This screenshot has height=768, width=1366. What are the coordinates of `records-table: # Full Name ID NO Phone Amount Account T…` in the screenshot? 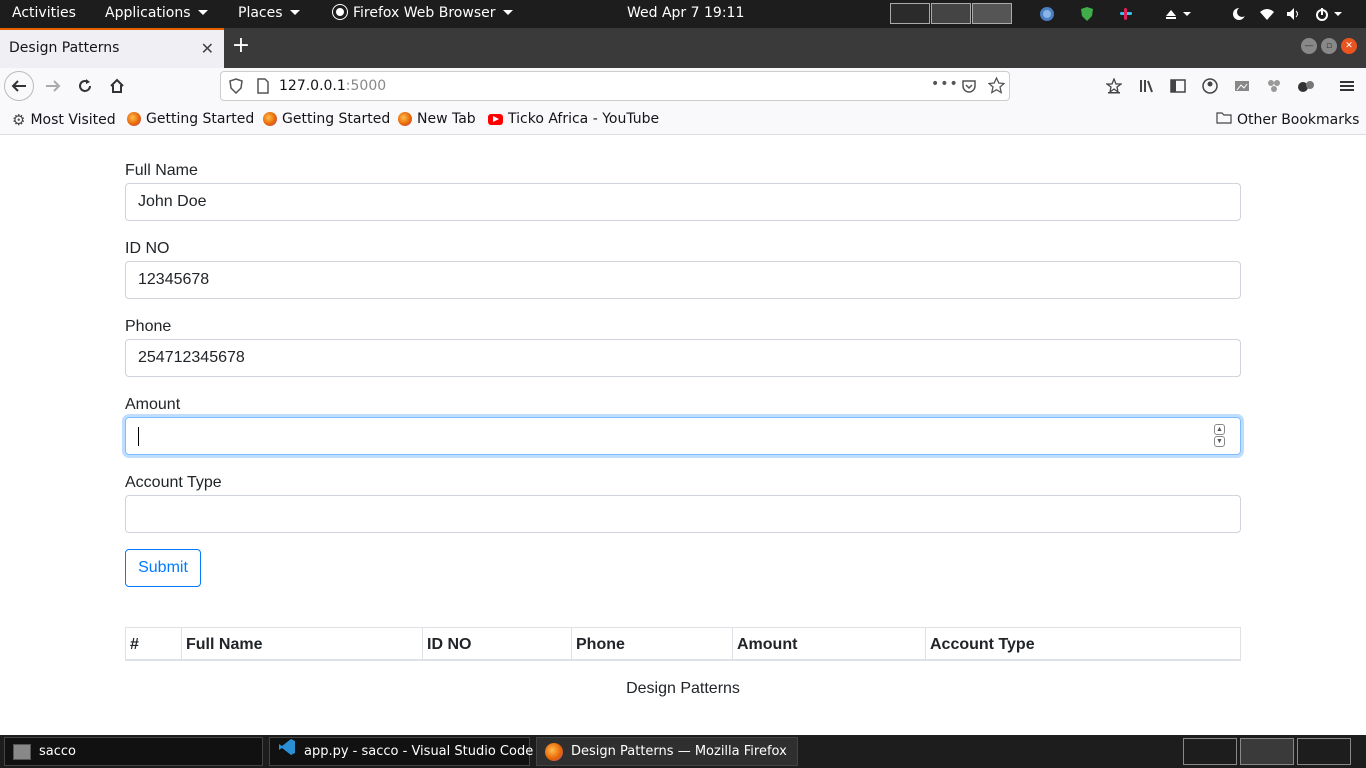 It's located at (683, 644).